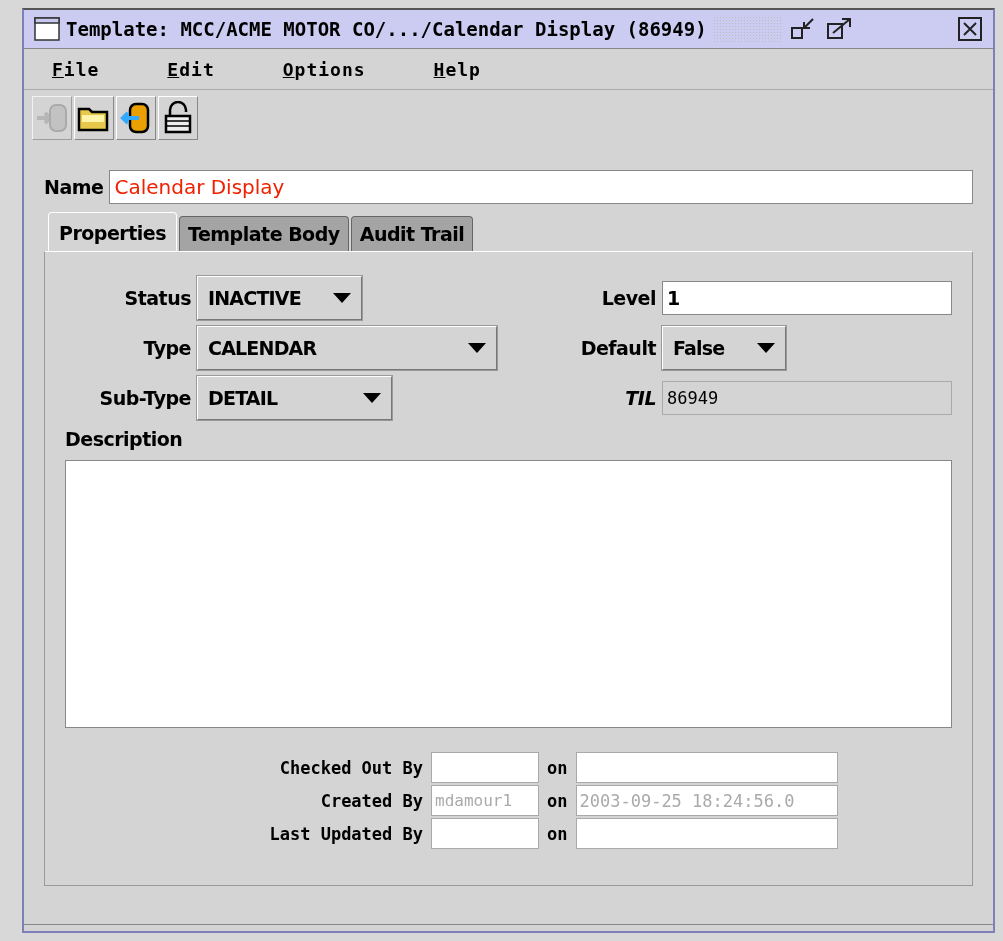 Image resolution: width=1003 pixels, height=941 pixels. What do you see at coordinates (76, 69) in the screenshot?
I see `menu-item: File` at bounding box center [76, 69].